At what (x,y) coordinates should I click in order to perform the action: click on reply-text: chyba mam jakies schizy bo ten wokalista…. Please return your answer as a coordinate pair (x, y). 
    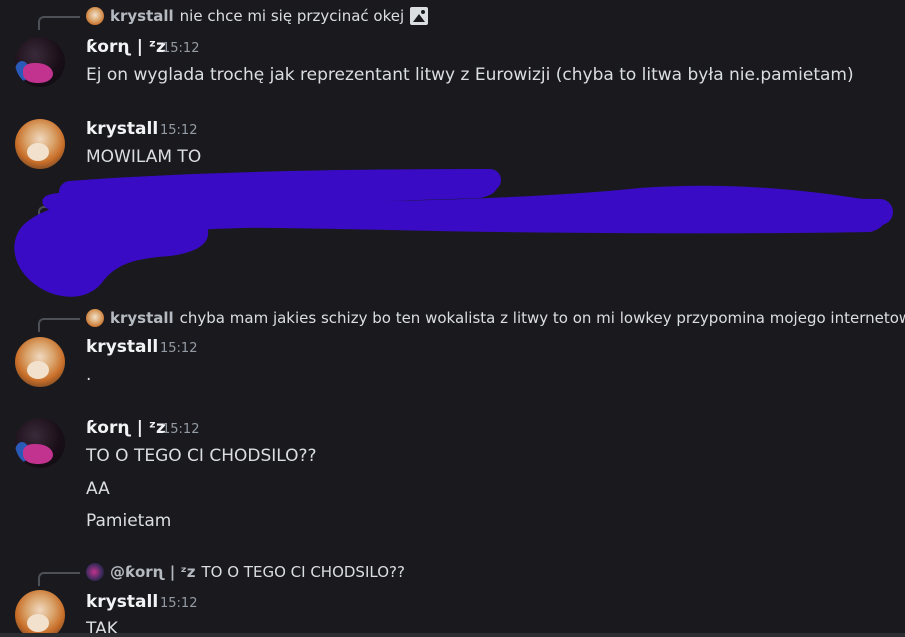
    Looking at the image, I should click on (542, 318).